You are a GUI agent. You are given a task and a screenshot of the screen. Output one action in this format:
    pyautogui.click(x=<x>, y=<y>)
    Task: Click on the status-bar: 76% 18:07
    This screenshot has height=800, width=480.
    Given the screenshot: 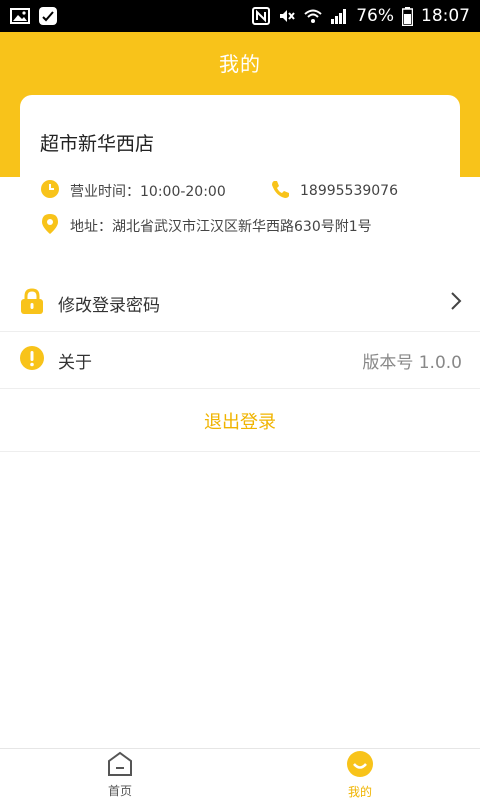 What is the action you would take?
    pyautogui.click(x=240, y=16)
    